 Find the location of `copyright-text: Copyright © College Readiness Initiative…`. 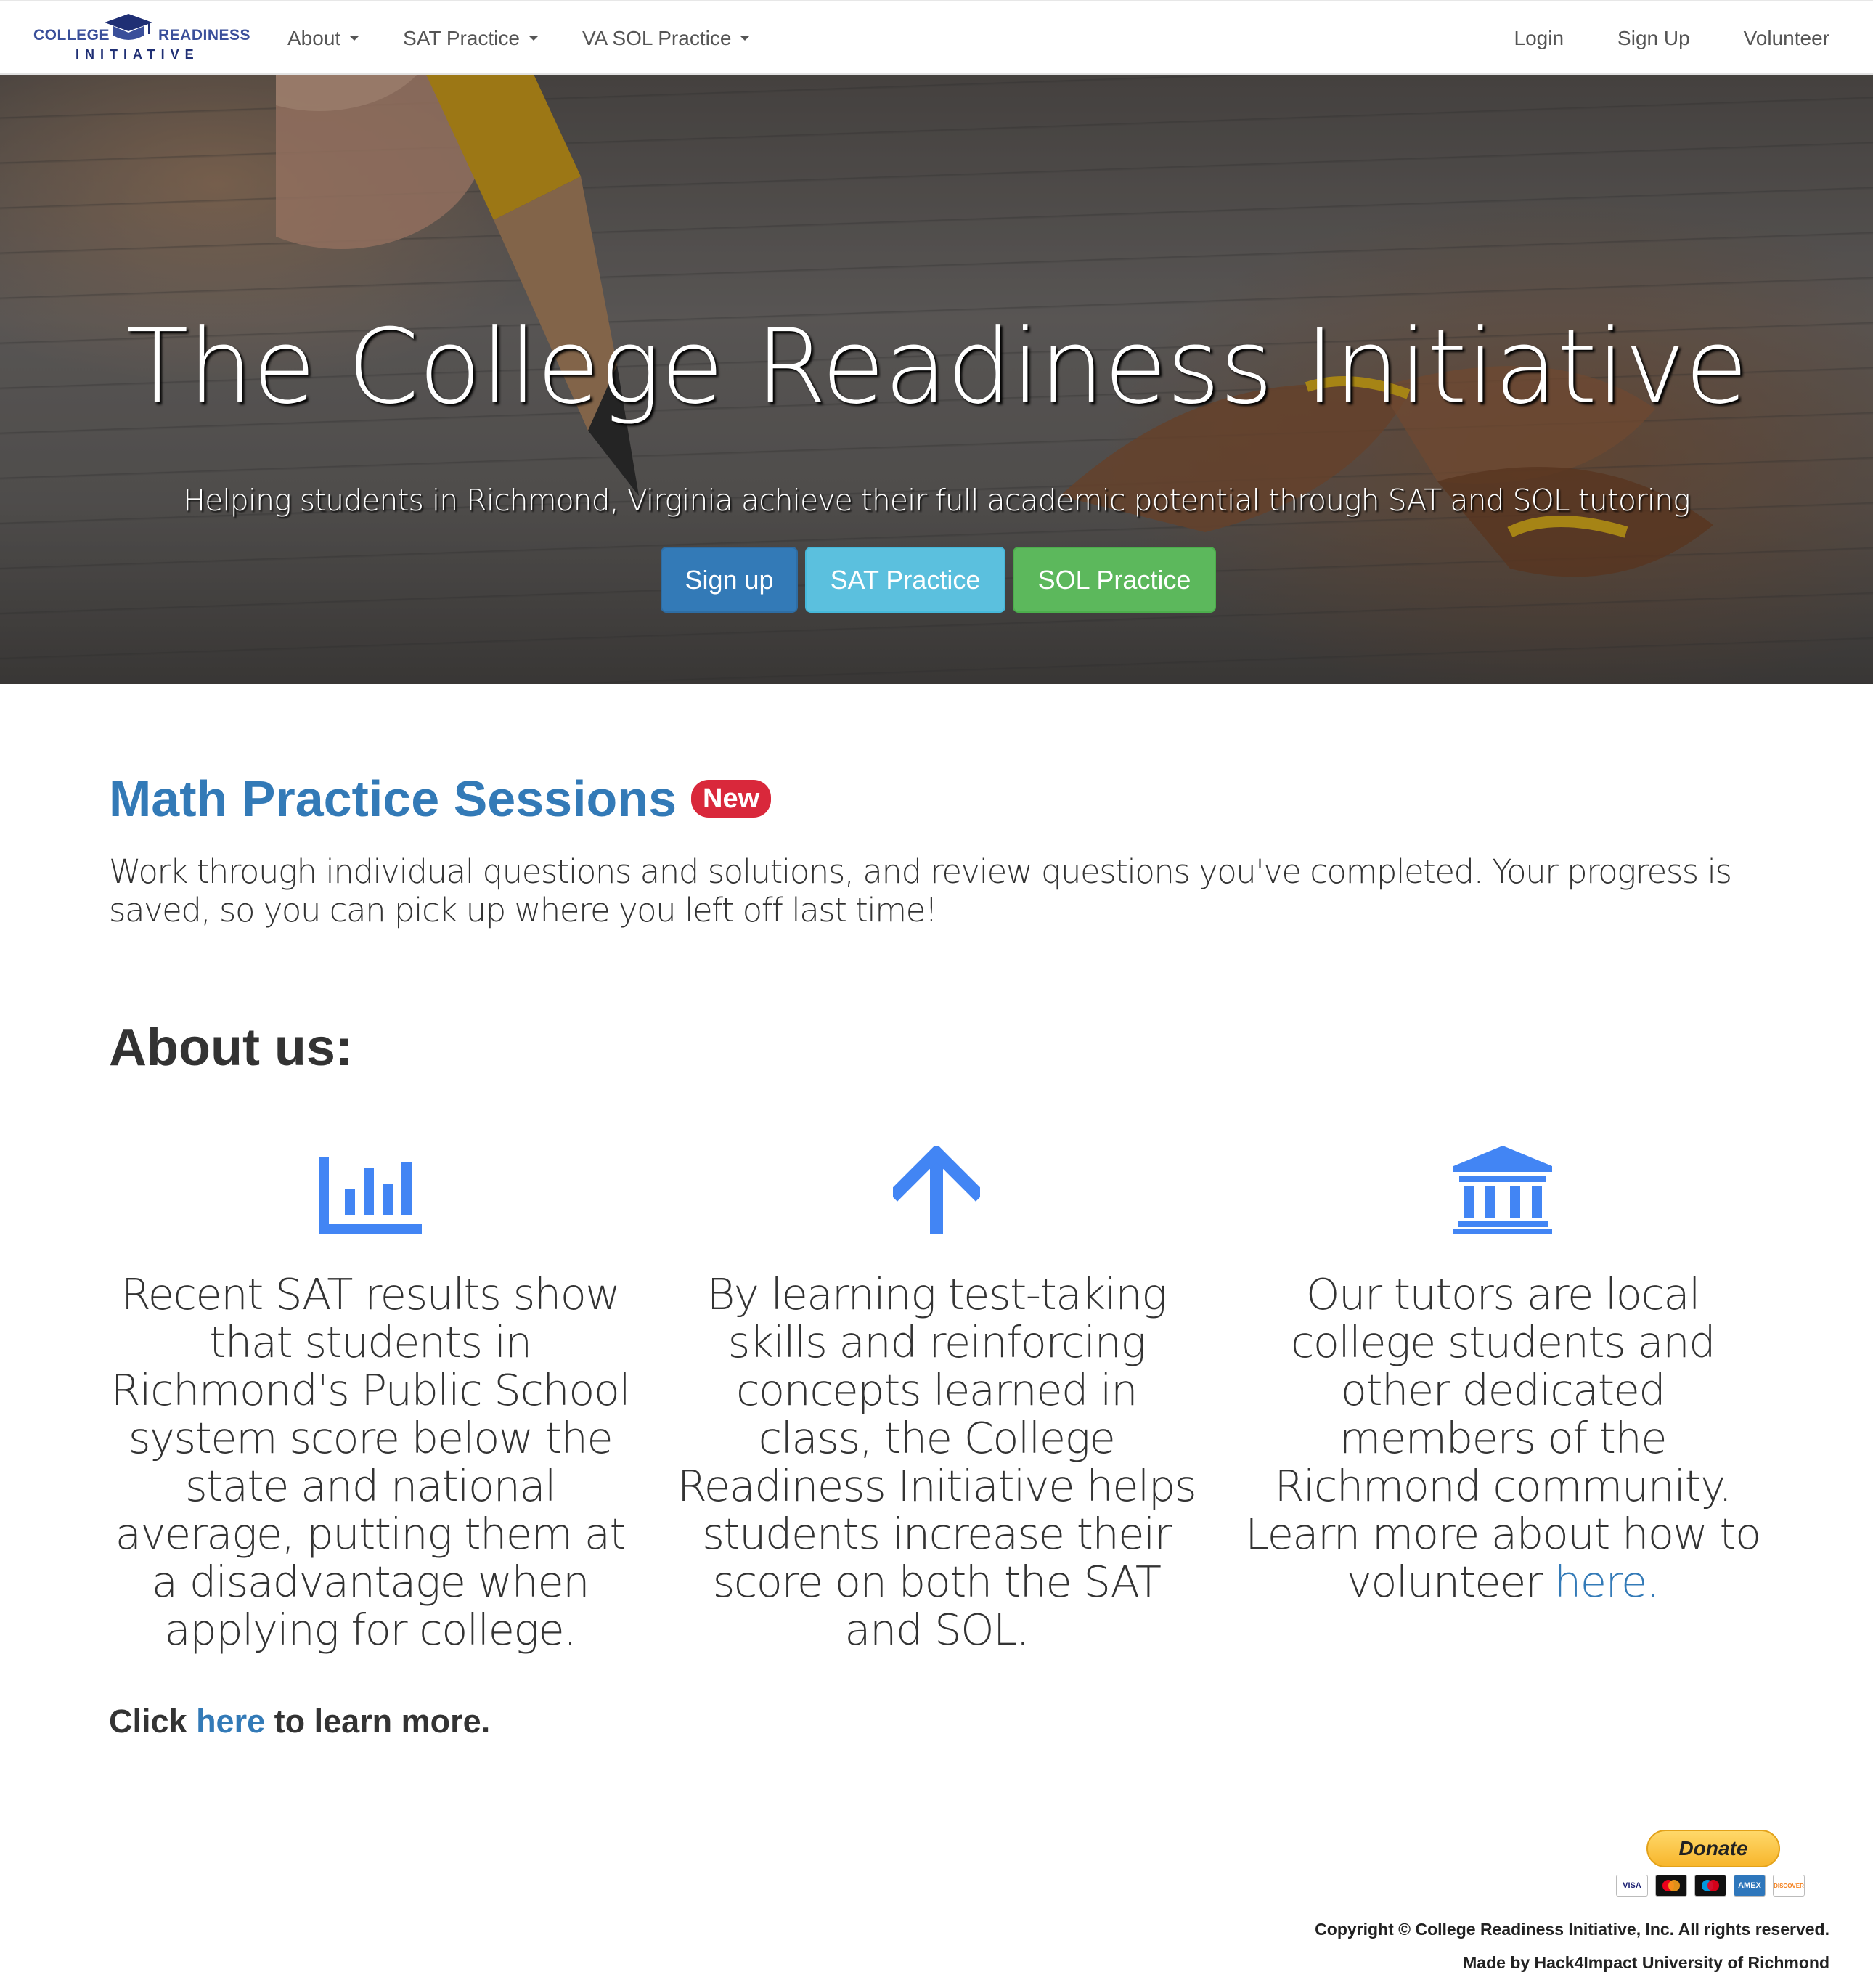

copyright-text: Copyright © College Readiness Initiative… is located at coordinates (1572, 1929).